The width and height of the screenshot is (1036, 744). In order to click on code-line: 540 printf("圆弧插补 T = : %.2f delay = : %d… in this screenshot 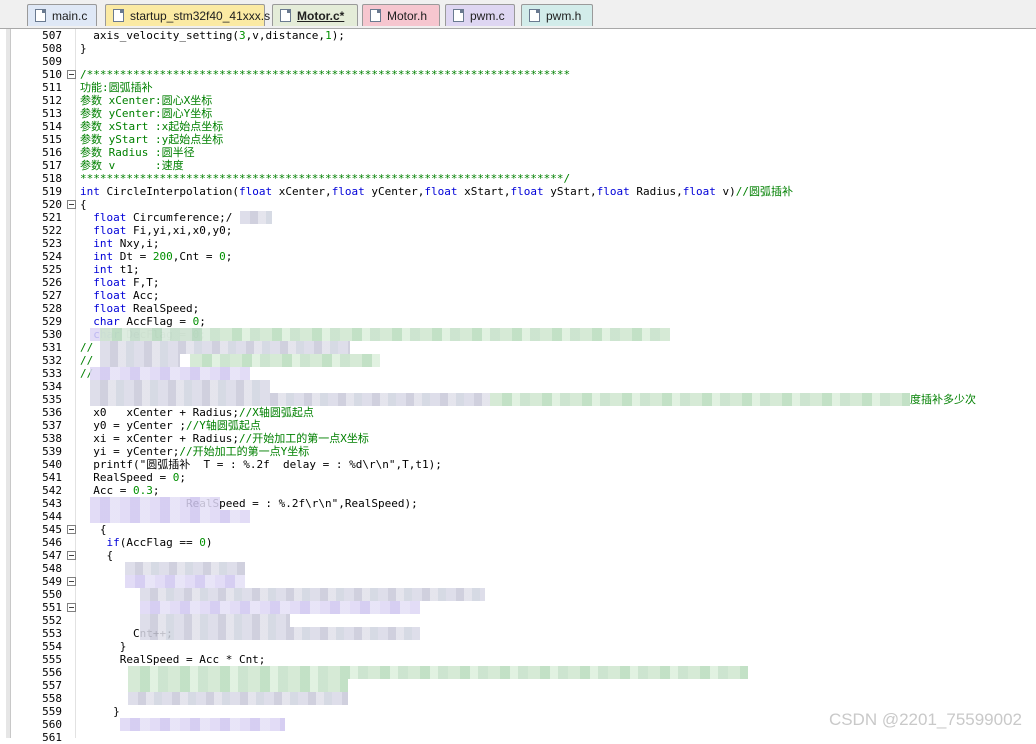, I will do `click(518, 464)`.